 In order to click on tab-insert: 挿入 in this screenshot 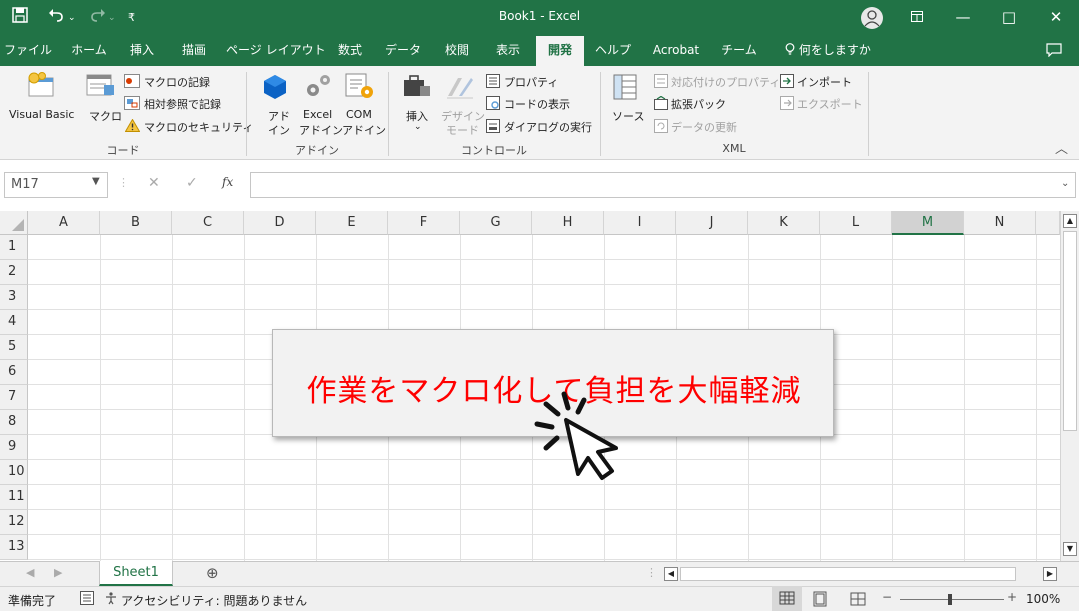, I will do `click(142, 51)`.